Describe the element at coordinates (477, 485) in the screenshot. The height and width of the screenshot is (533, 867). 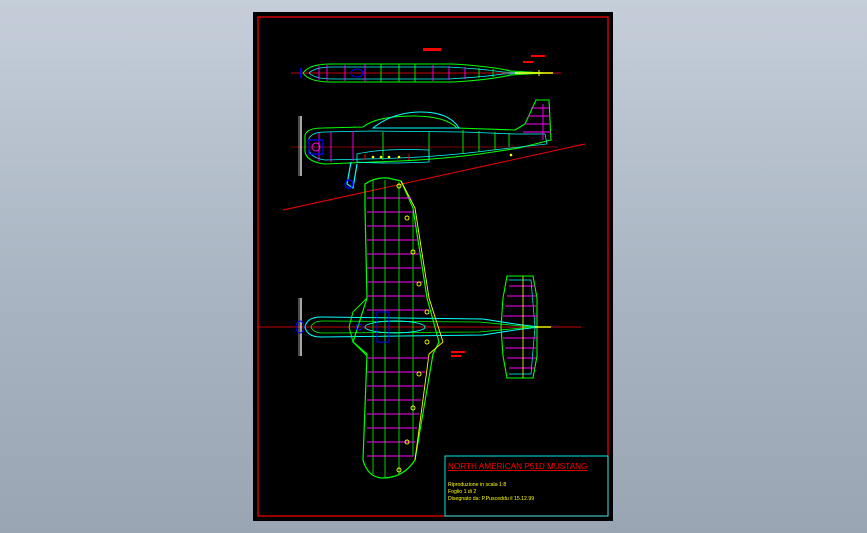
I see `title-block-scale: Riproduzione in scala 1:8` at that location.